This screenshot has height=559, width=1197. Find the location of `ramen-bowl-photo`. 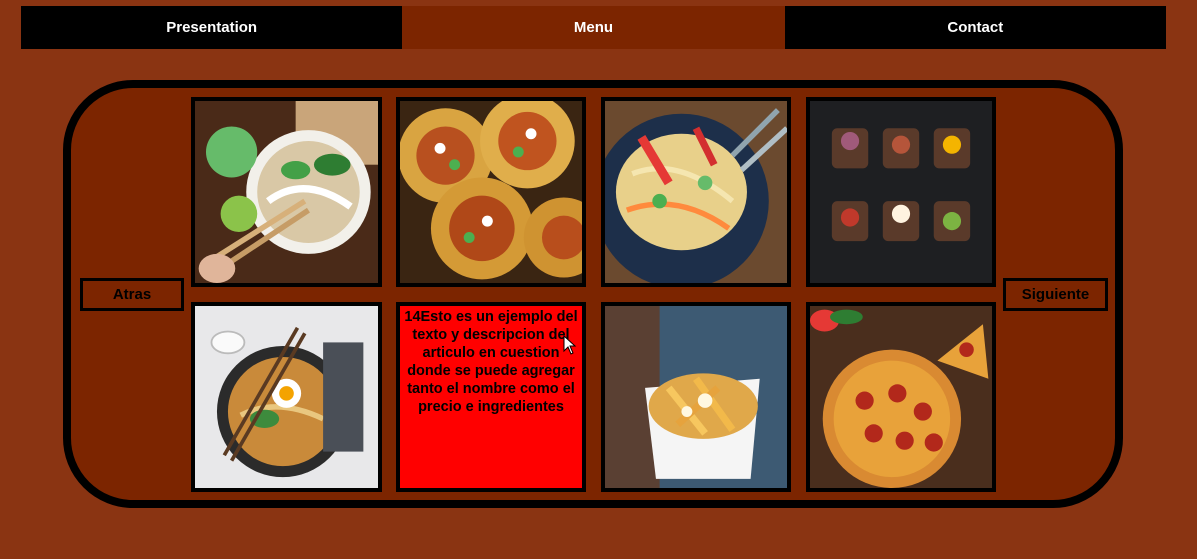

ramen-bowl-photo is located at coordinates (286, 397).